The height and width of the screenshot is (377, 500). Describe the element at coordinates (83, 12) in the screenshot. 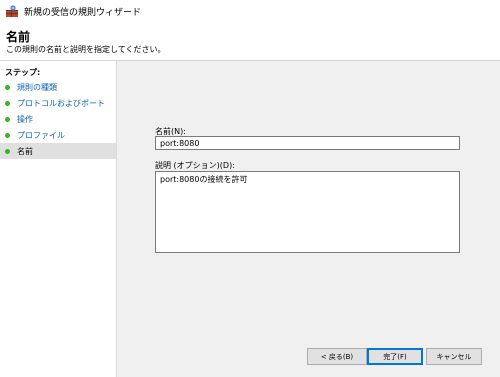

I see `window-title: 新規の受信の規則ウィザード` at that location.